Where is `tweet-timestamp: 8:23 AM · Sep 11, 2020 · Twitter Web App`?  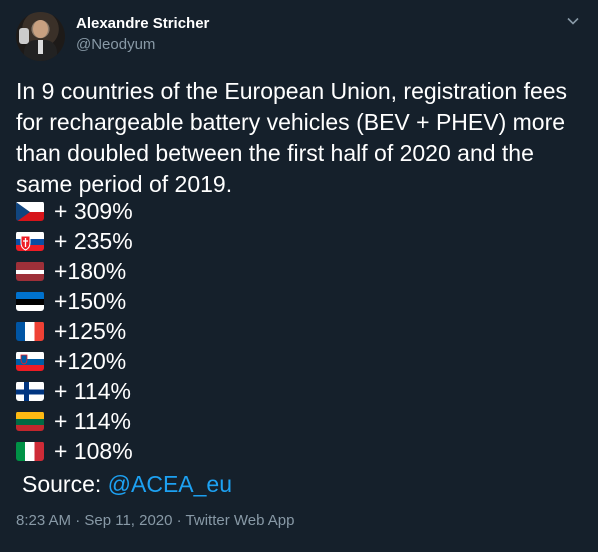 tweet-timestamp: 8:23 AM · Sep 11, 2020 · Twitter Web App is located at coordinates (155, 520).